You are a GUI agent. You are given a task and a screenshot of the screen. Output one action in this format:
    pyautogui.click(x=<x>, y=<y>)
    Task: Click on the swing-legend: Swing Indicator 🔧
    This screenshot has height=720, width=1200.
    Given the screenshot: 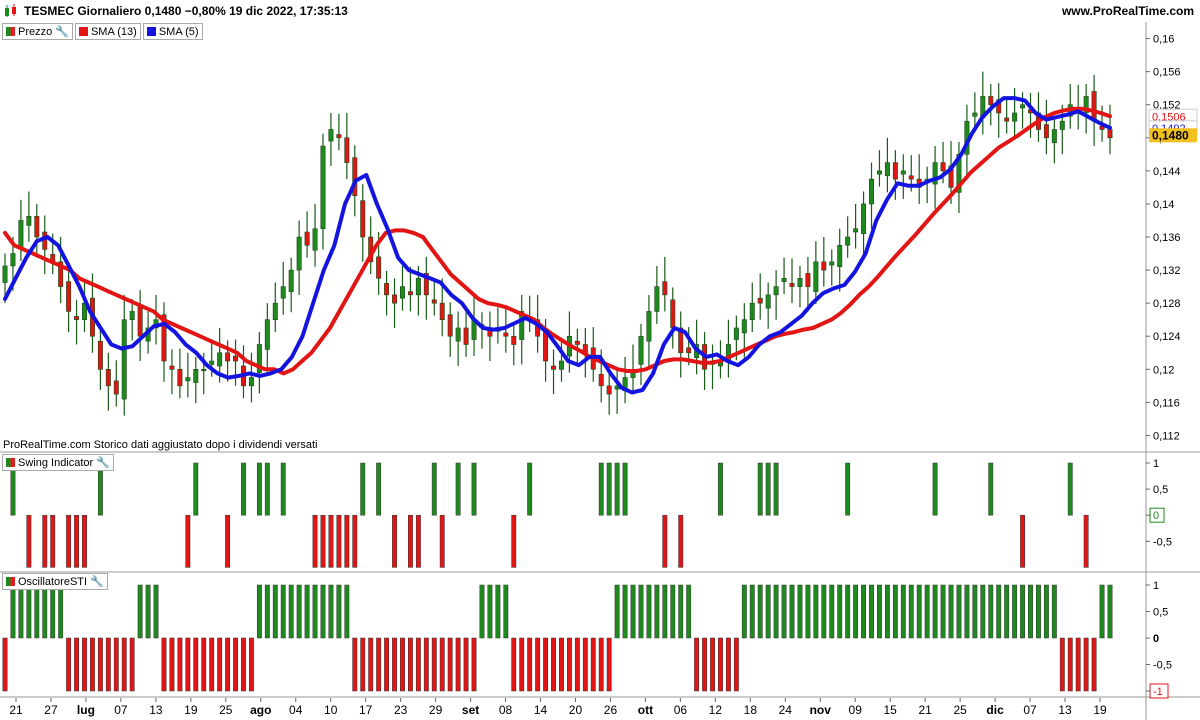 What is the action you would take?
    pyautogui.click(x=59, y=462)
    